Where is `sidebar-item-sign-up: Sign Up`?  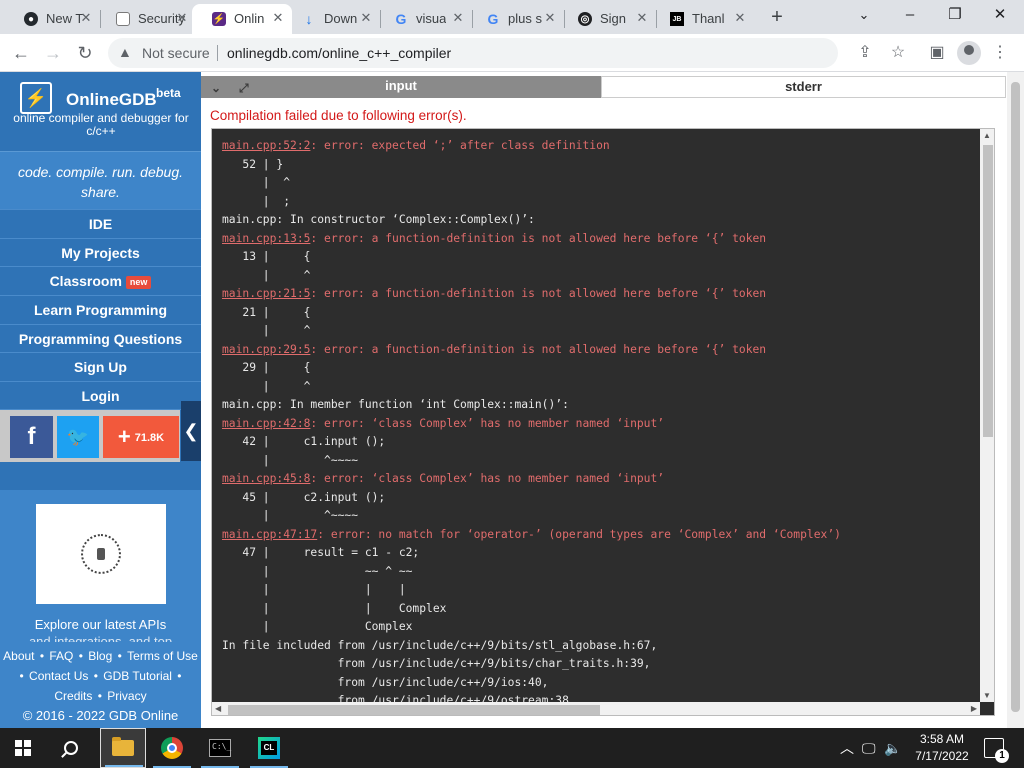
sidebar-item-sign-up: Sign Up is located at coordinates (100, 366).